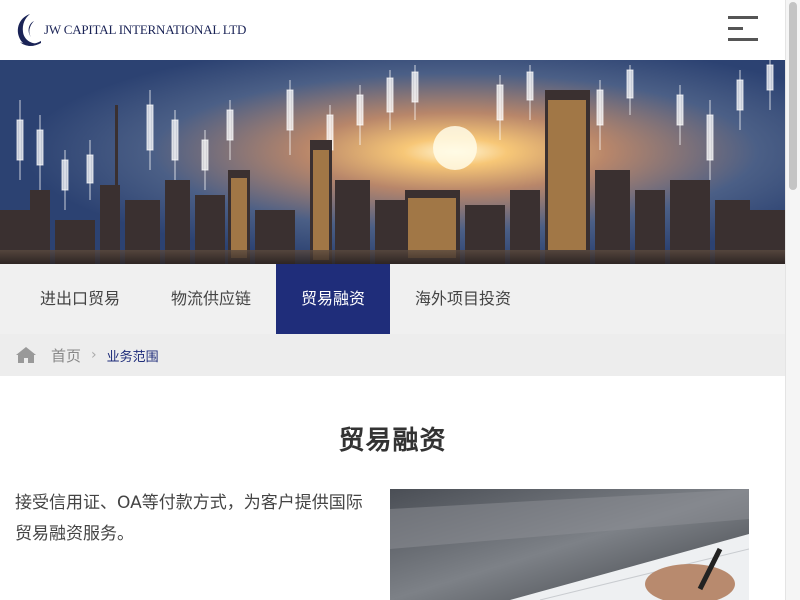 This screenshot has height=600, width=800. What do you see at coordinates (145, 29) in the screenshot?
I see `logo-text: JW CAPITAL INTERNATIONAL LTD` at bounding box center [145, 29].